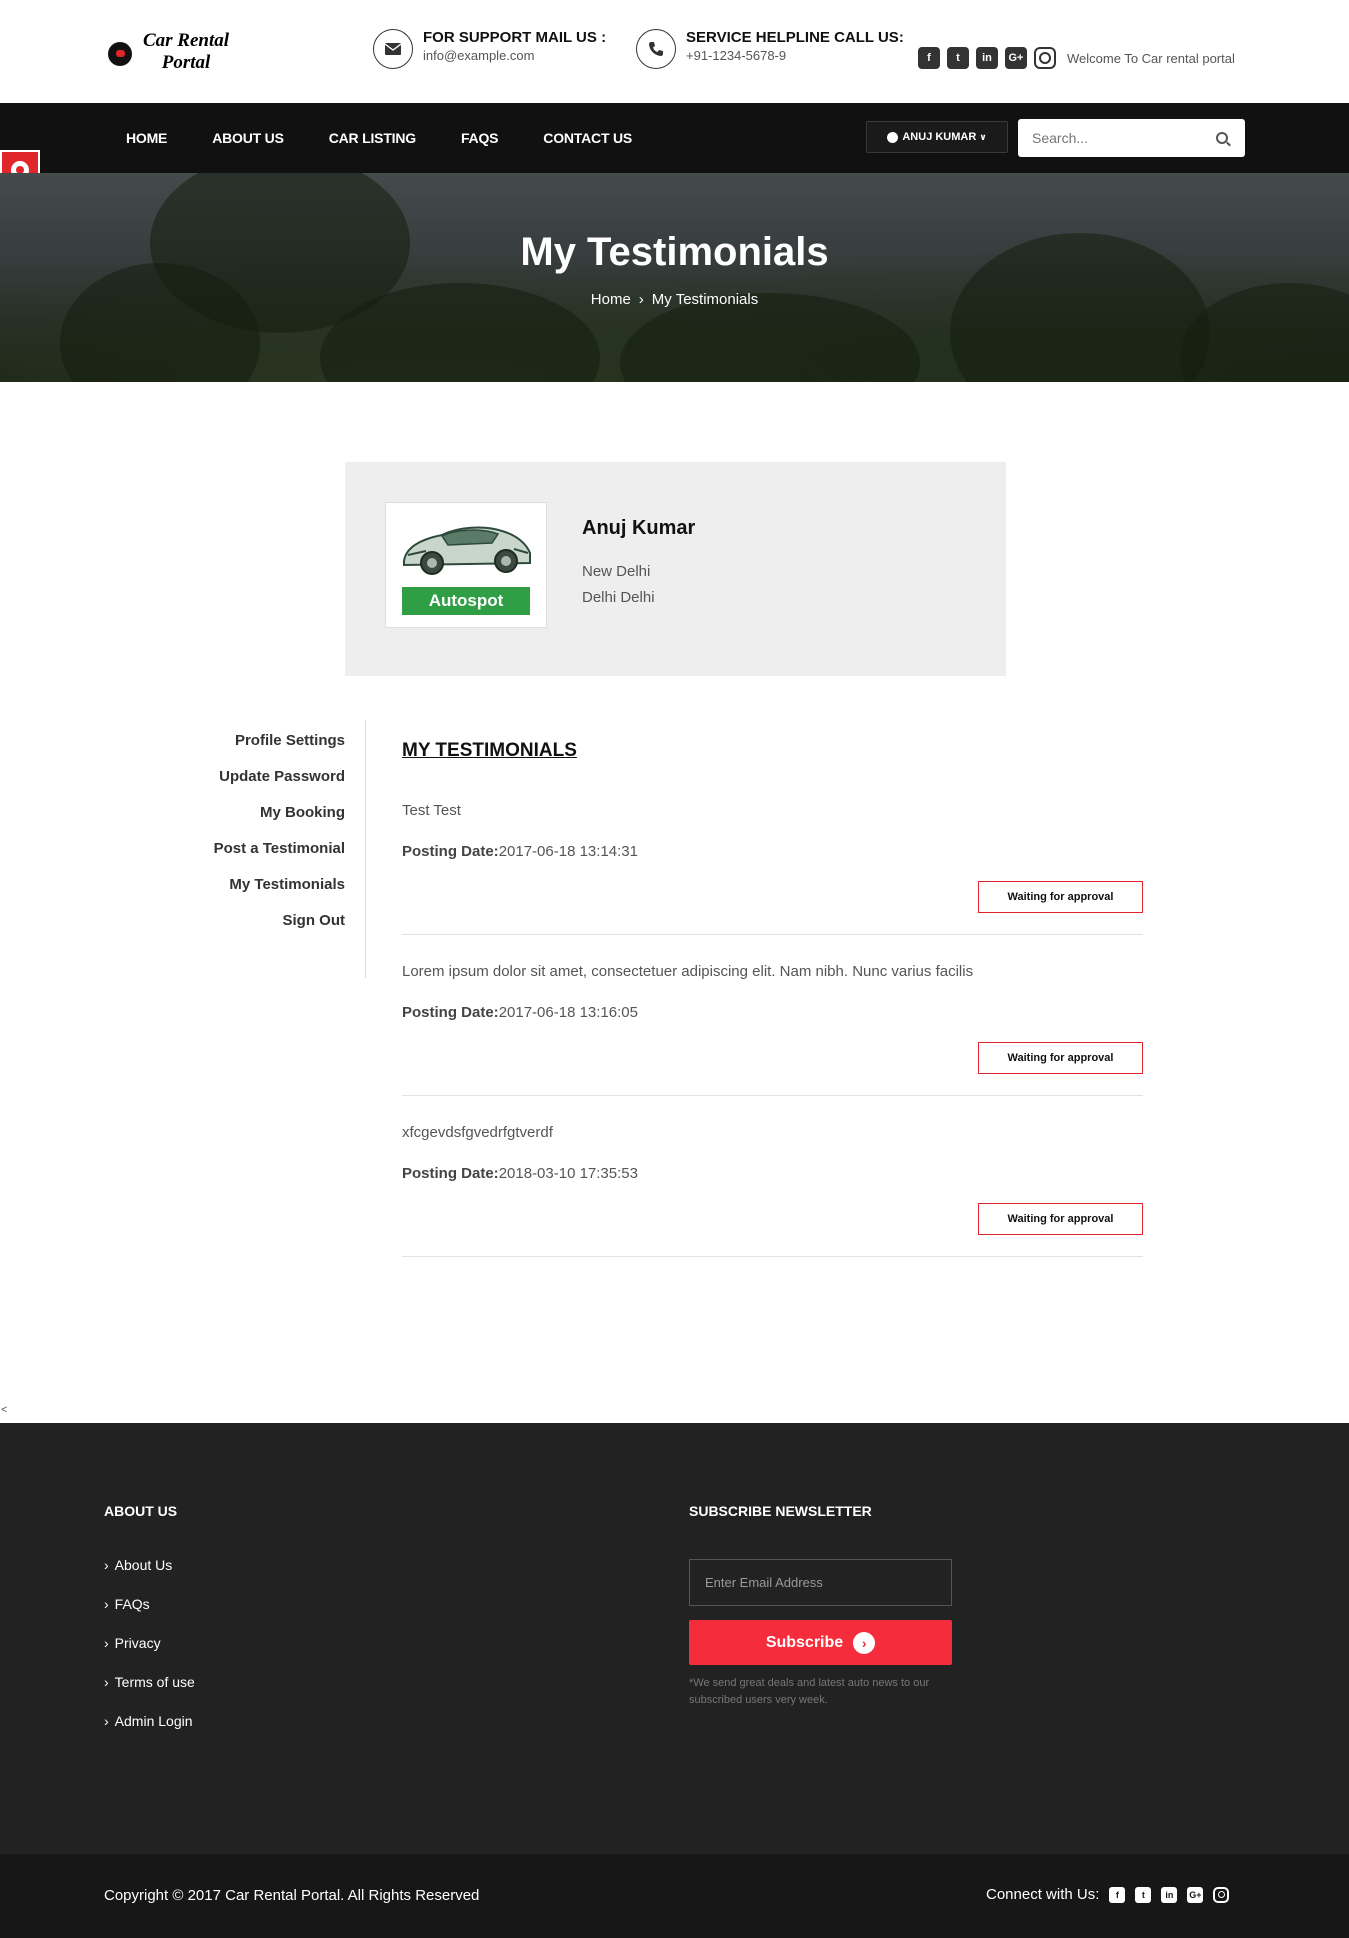 The width and height of the screenshot is (1349, 1938). Describe the element at coordinates (186, 62) in the screenshot. I see `logo-line-2: Portal` at that location.